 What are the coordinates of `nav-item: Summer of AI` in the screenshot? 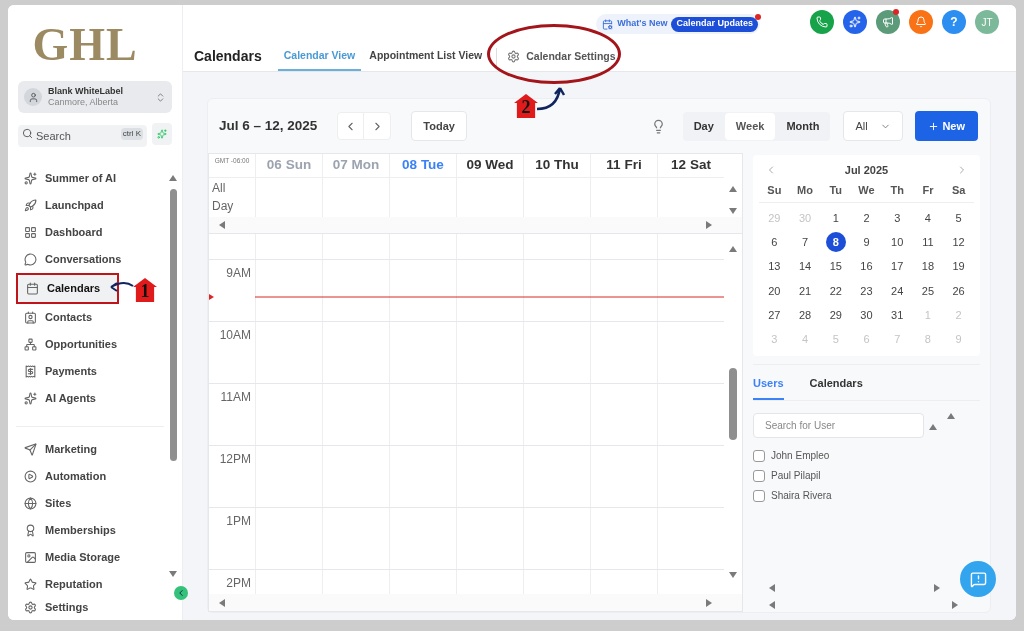 It's located at (90, 178).